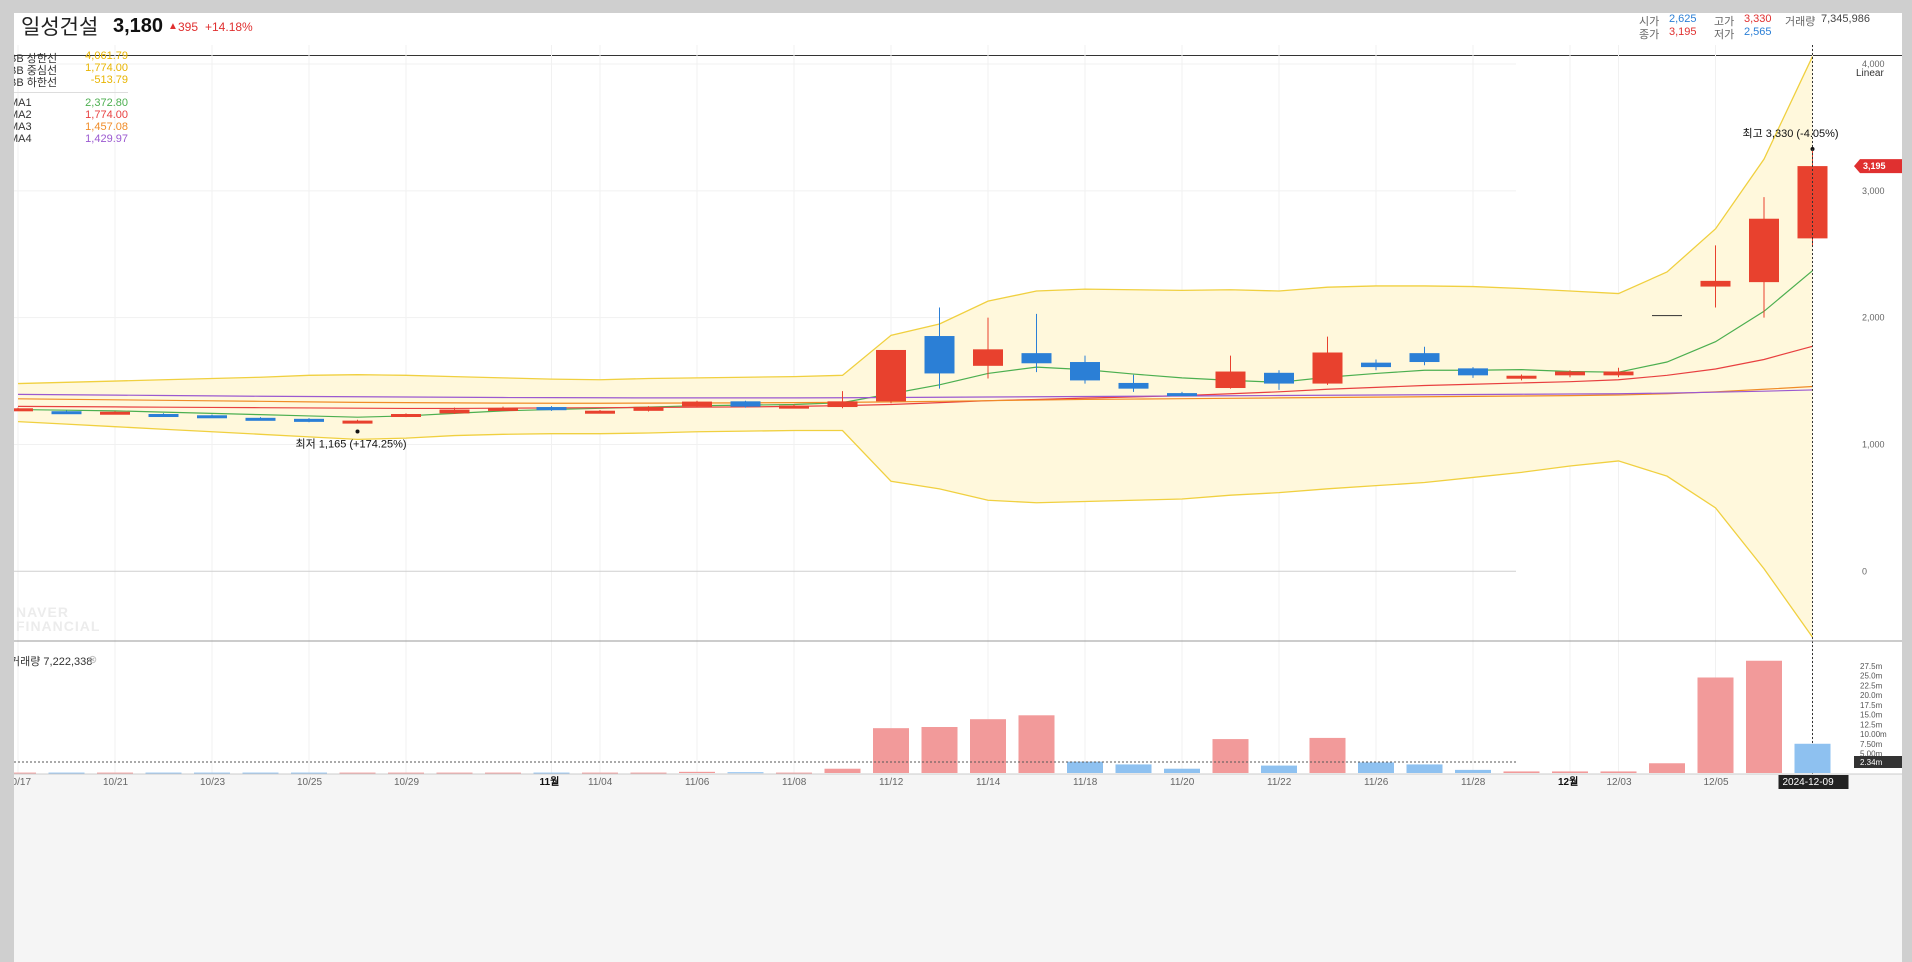 The image size is (1912, 962). Describe the element at coordinates (106, 127) in the screenshot. I see `legend-value-ma3: 1,457.08` at that location.